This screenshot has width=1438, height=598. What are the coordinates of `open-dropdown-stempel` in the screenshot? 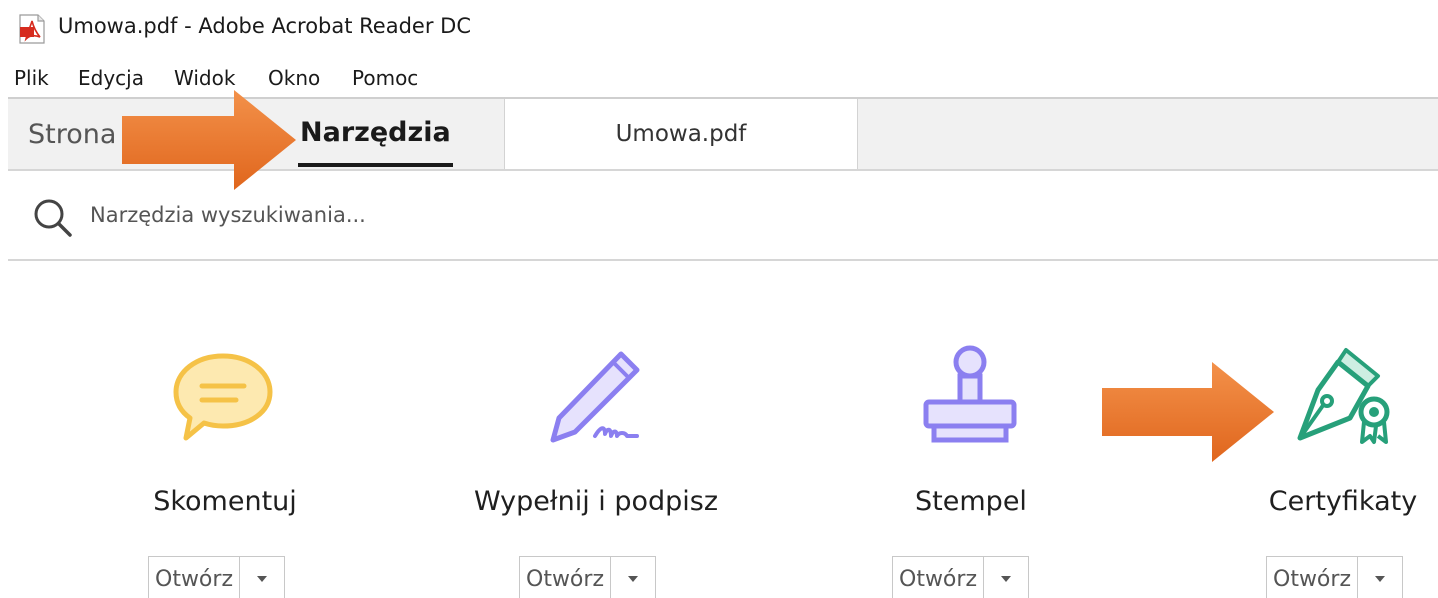 It's located at (1006, 577).